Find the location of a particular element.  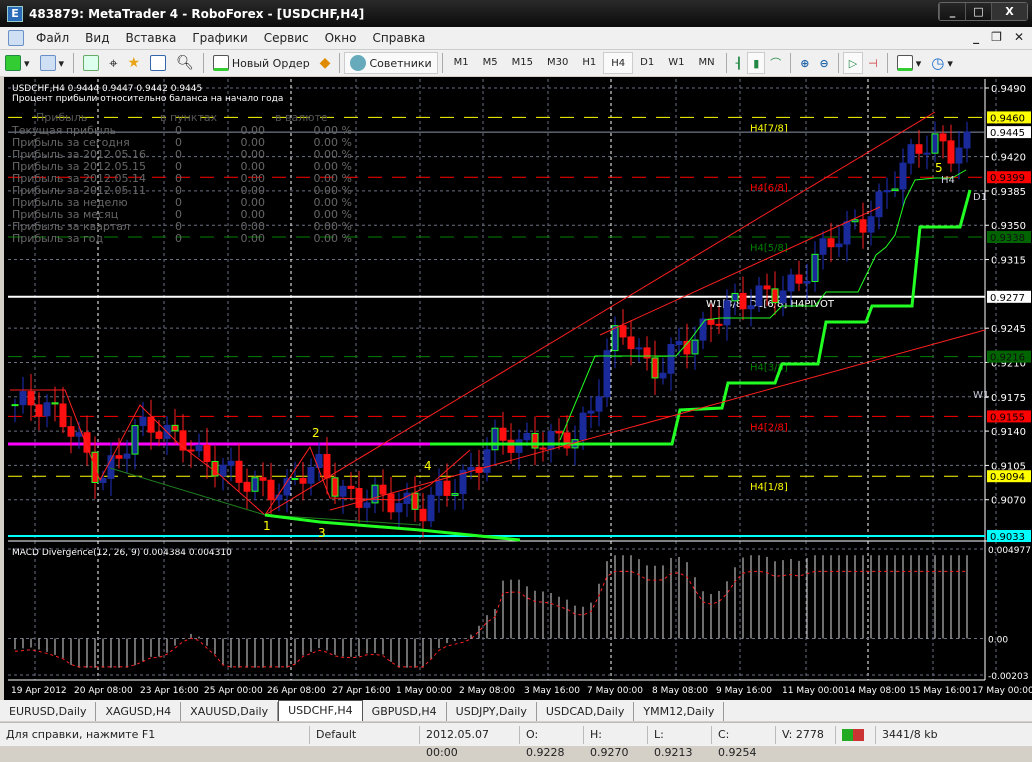

profit-row-points: 0 is located at coordinates (178, 238).